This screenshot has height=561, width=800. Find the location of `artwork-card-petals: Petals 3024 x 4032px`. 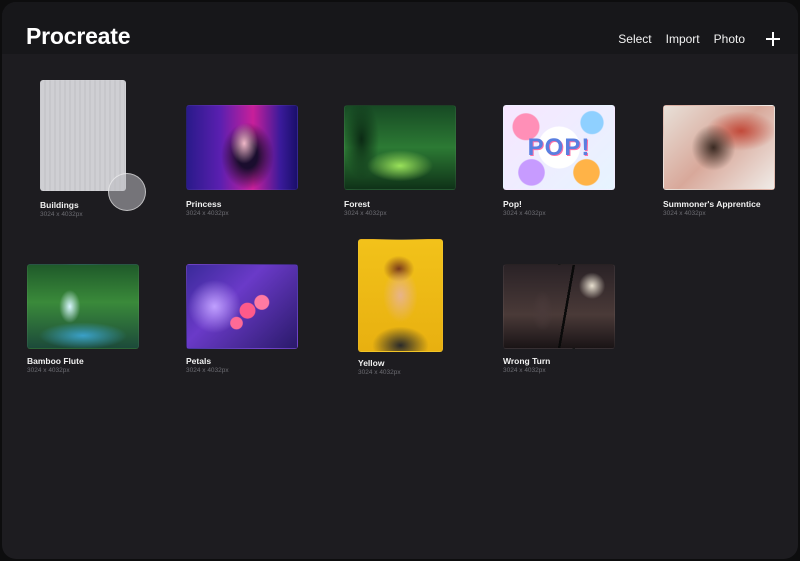

artwork-card-petals: Petals 3024 x 4032px is located at coordinates (243, 321).